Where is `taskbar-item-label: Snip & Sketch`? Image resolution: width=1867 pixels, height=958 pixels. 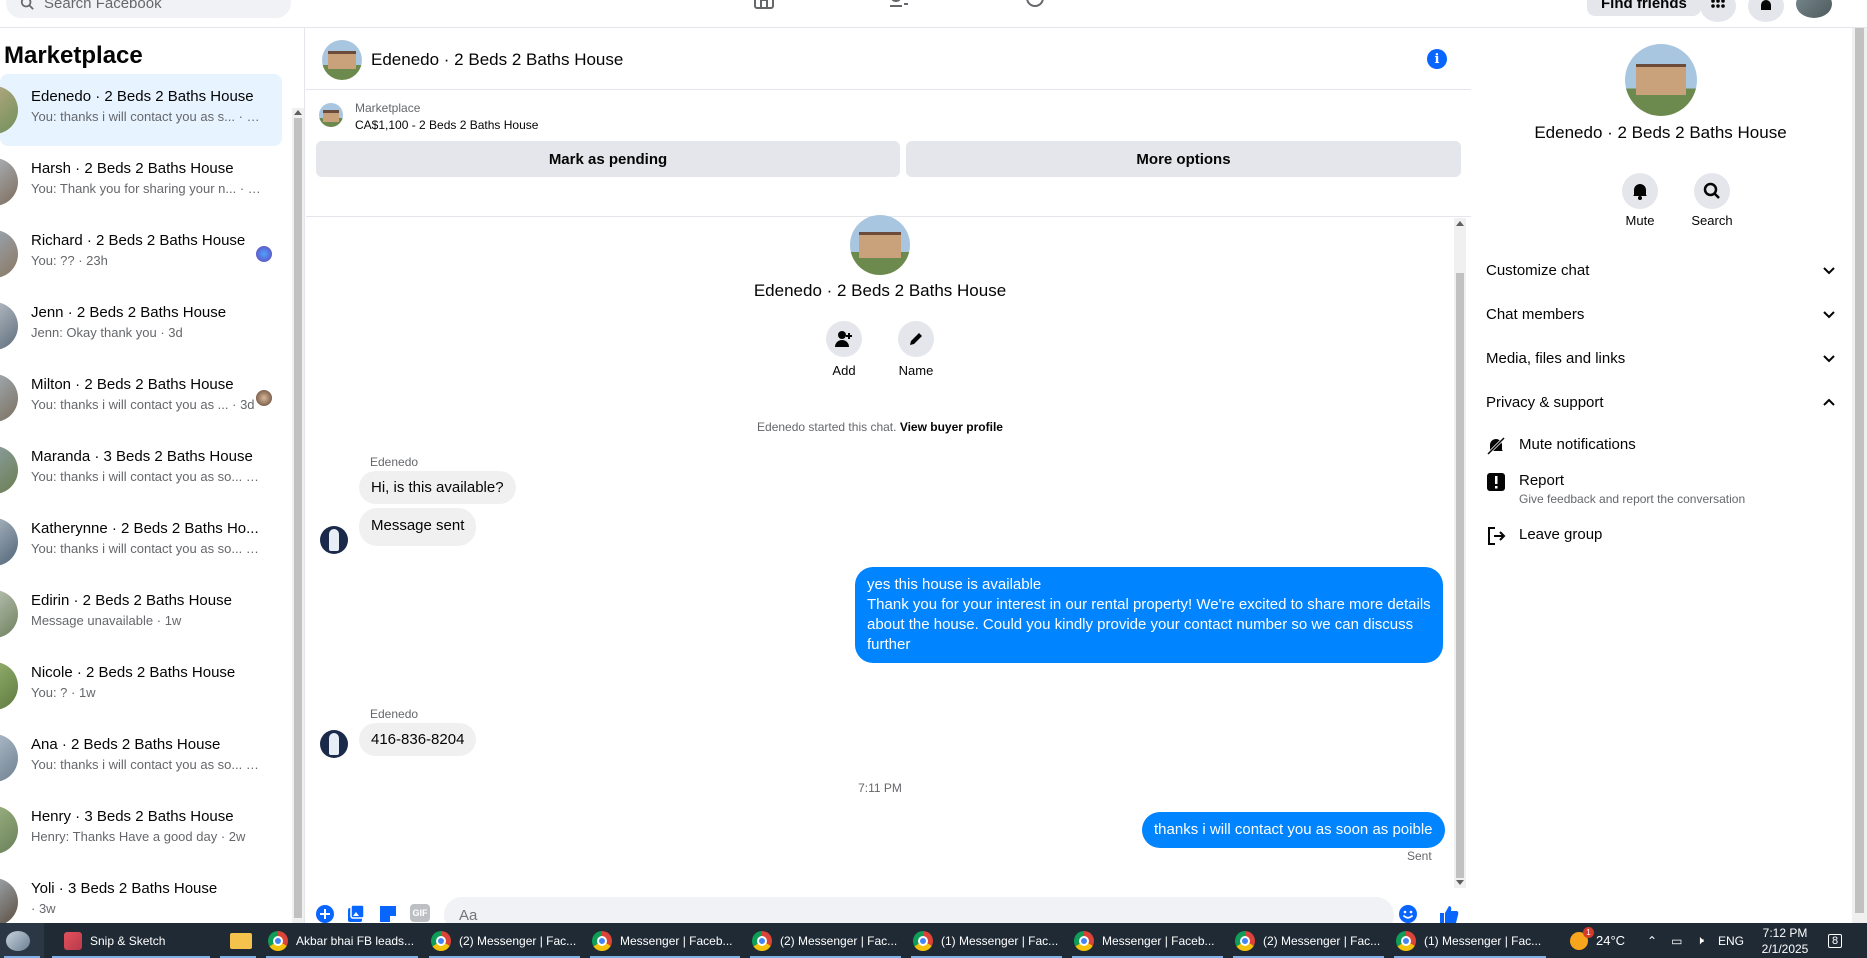 taskbar-item-label: Snip & Sketch is located at coordinates (128, 940).